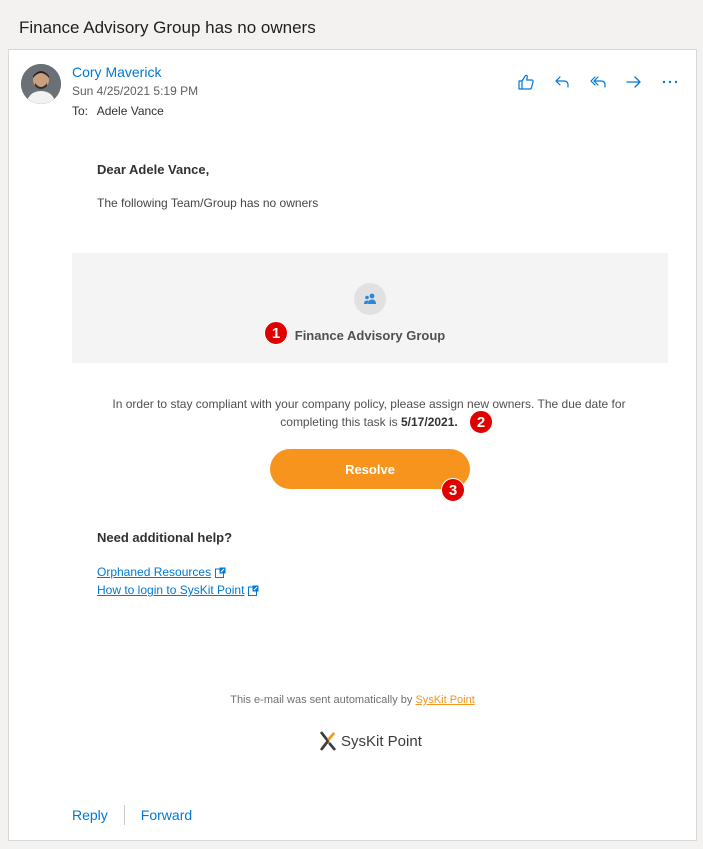  I want to click on reply-button, so click(562, 82).